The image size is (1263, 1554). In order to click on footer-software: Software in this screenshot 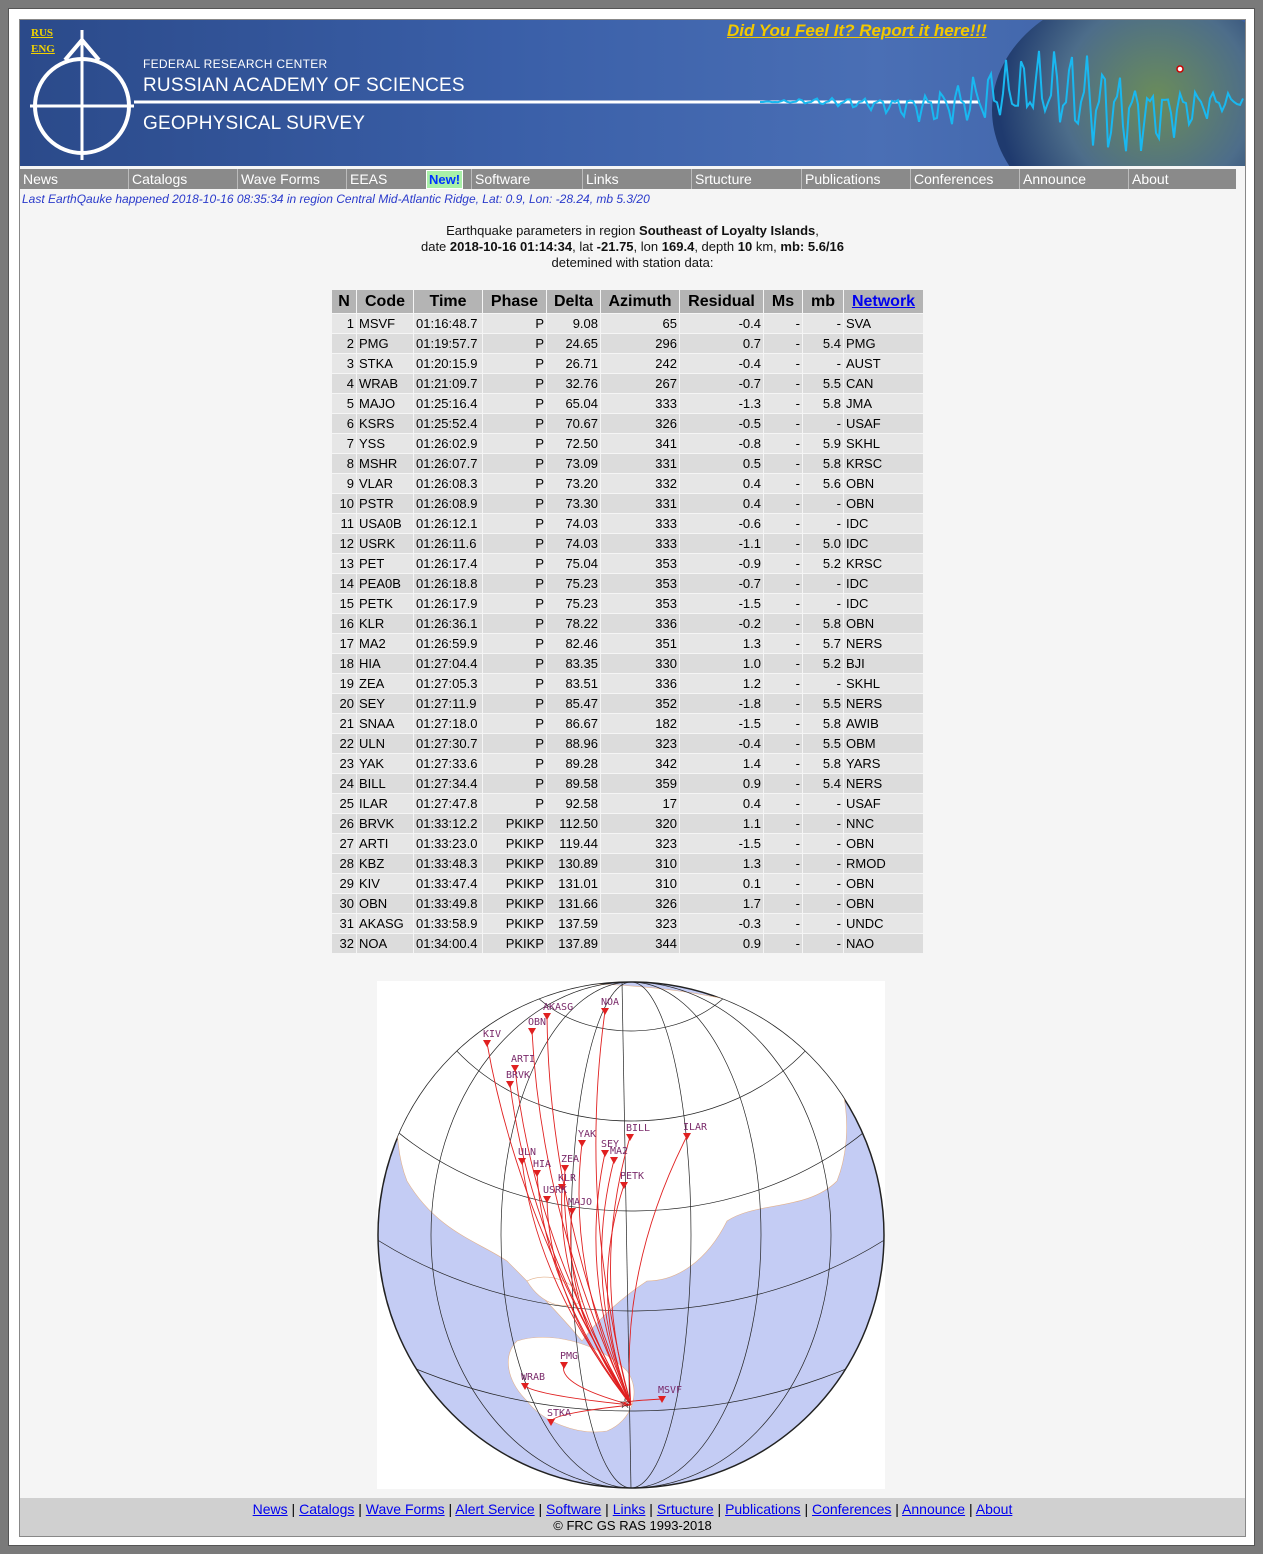, I will do `click(573, 1509)`.